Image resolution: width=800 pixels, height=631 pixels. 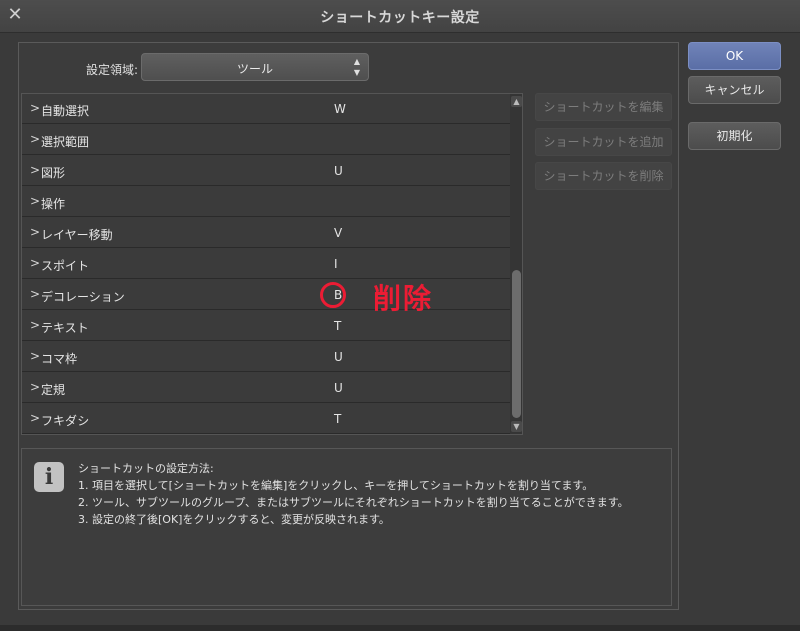 What do you see at coordinates (146, 468) in the screenshot?
I see `help-title: ショートカットの設定方法:` at bounding box center [146, 468].